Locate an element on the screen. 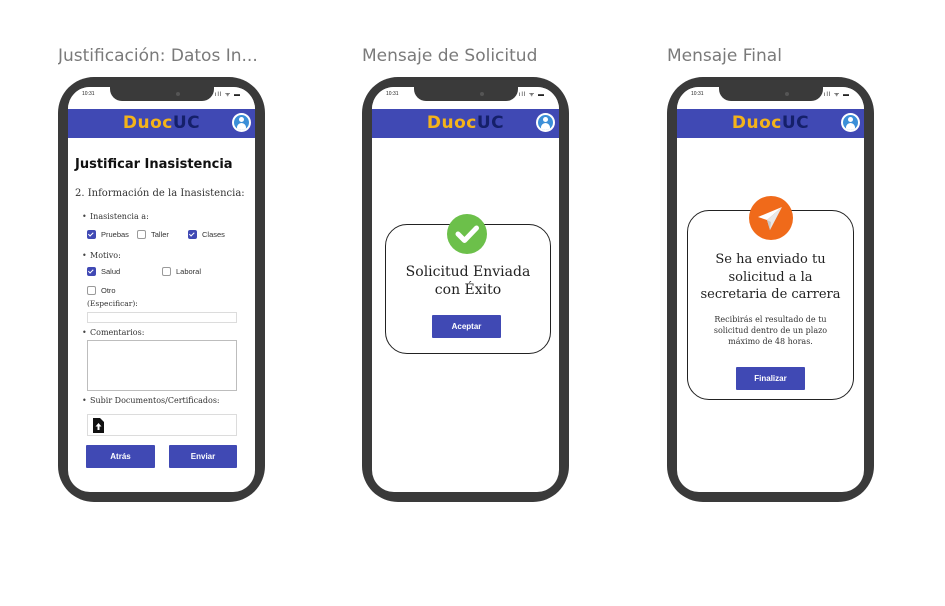 This screenshot has height=606, width=945. check-circle-icon is located at coordinates (467, 234).